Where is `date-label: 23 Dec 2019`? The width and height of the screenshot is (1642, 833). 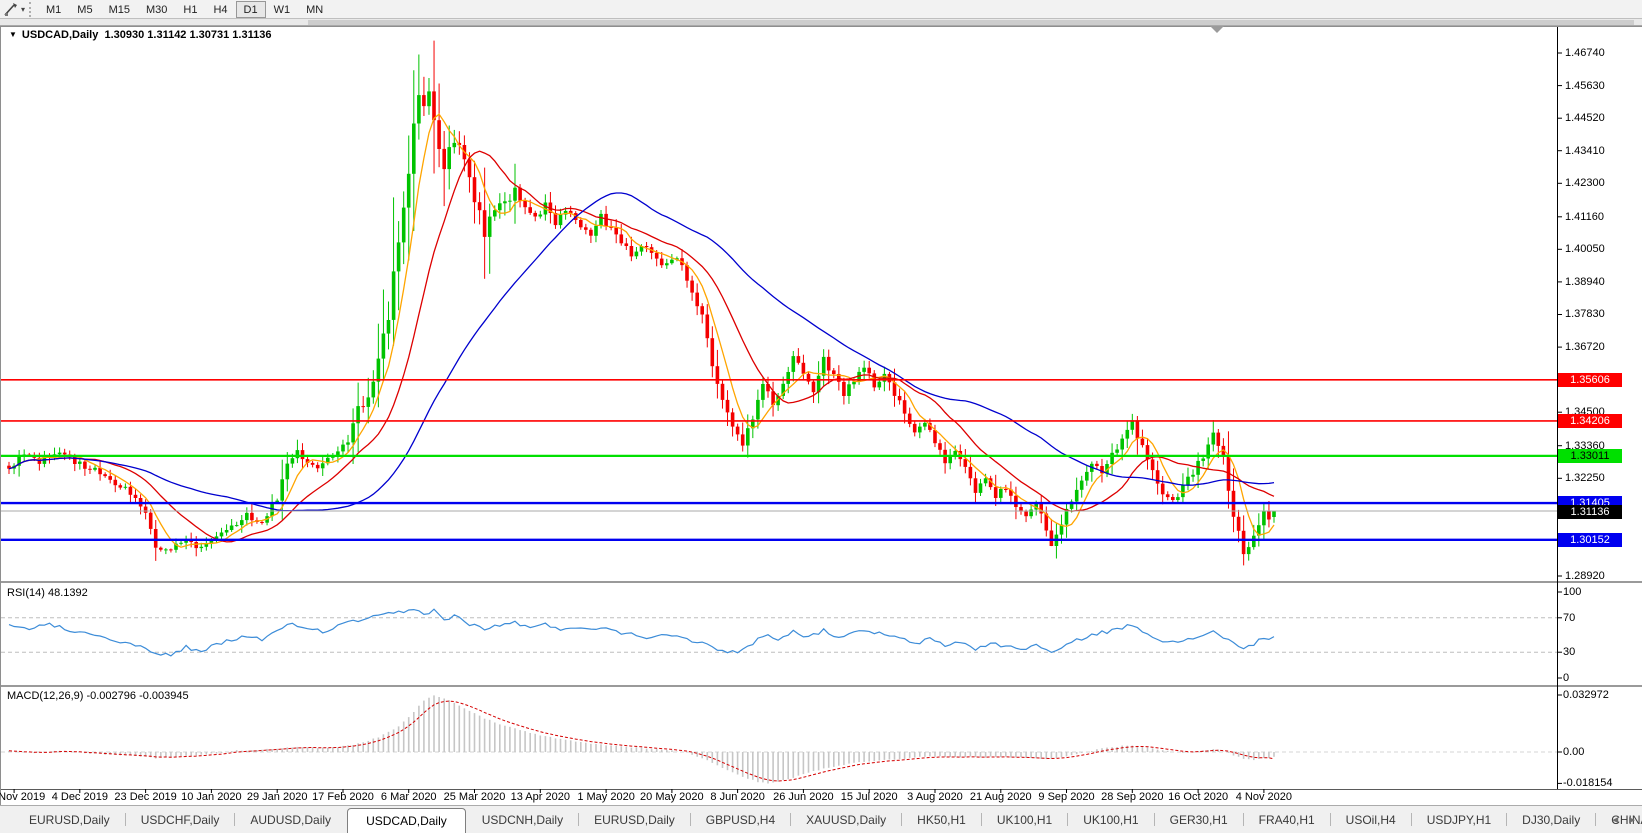
date-label: 23 Dec 2019 is located at coordinates (145, 797).